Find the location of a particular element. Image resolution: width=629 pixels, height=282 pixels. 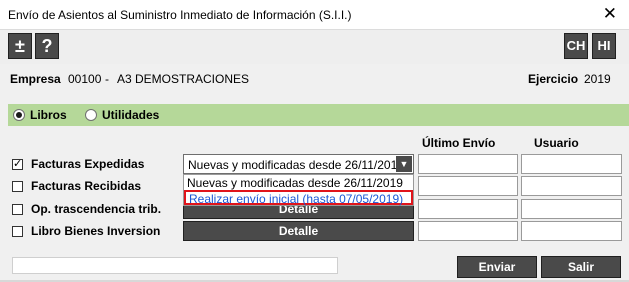

tab-bar: Libros Utilidades is located at coordinates (318, 115).